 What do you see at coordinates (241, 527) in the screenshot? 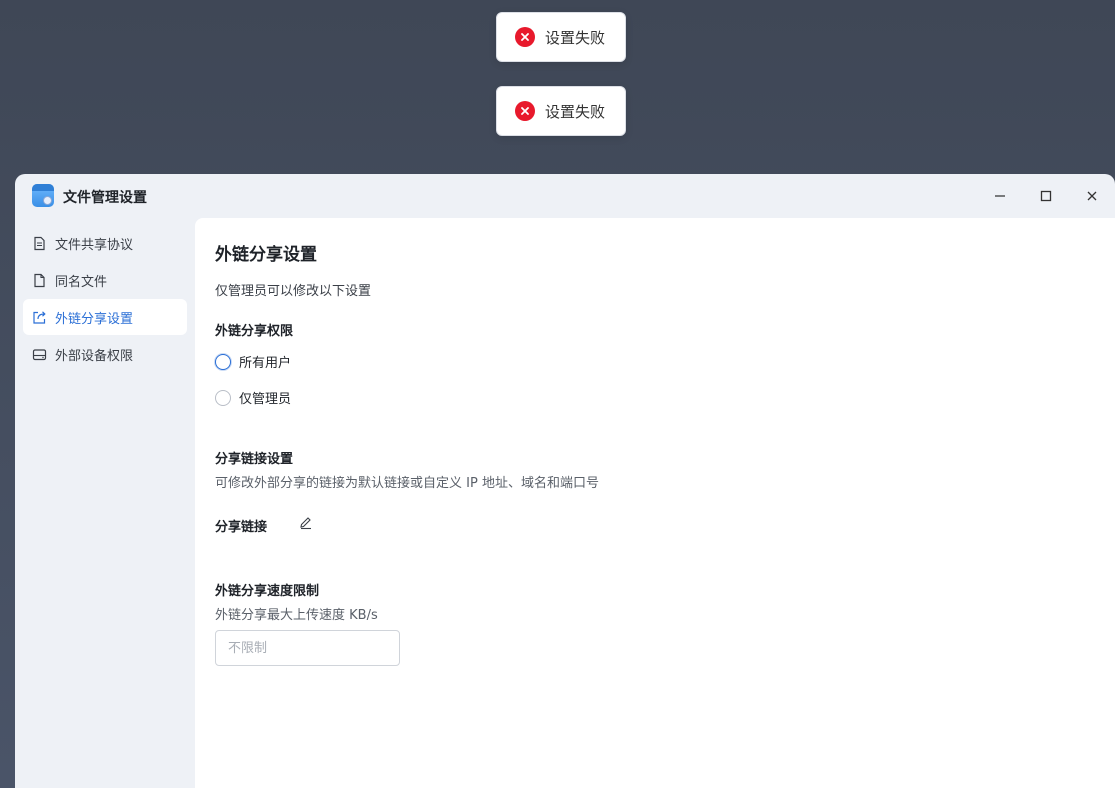
I see `share-link-label: 分享链接` at bounding box center [241, 527].